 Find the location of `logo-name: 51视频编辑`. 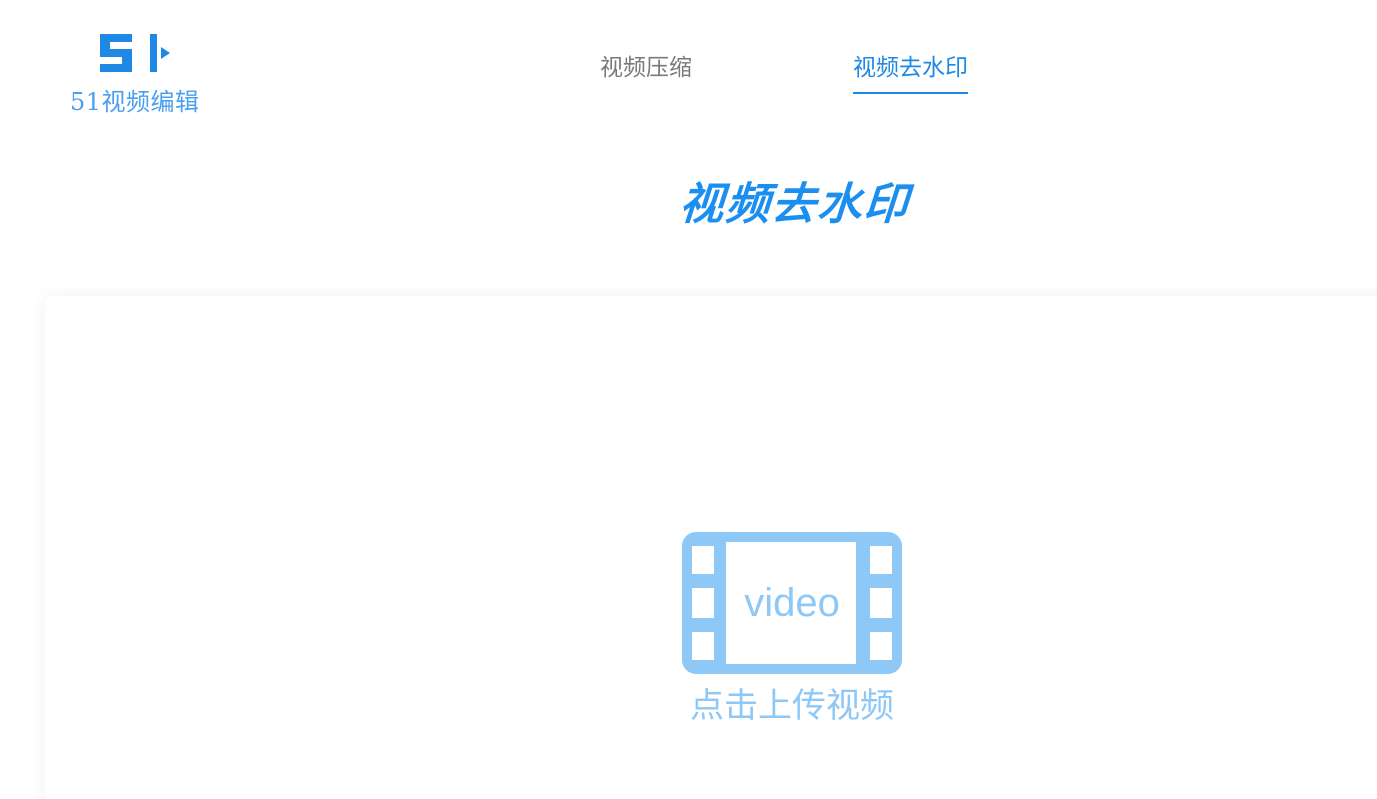

logo-name: 51视频编辑 is located at coordinates (135, 102).